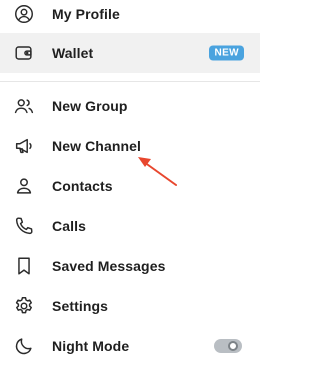 The height and width of the screenshot is (372, 320). Describe the element at coordinates (91, 346) in the screenshot. I see `menu-item-label: Night Mode` at that location.